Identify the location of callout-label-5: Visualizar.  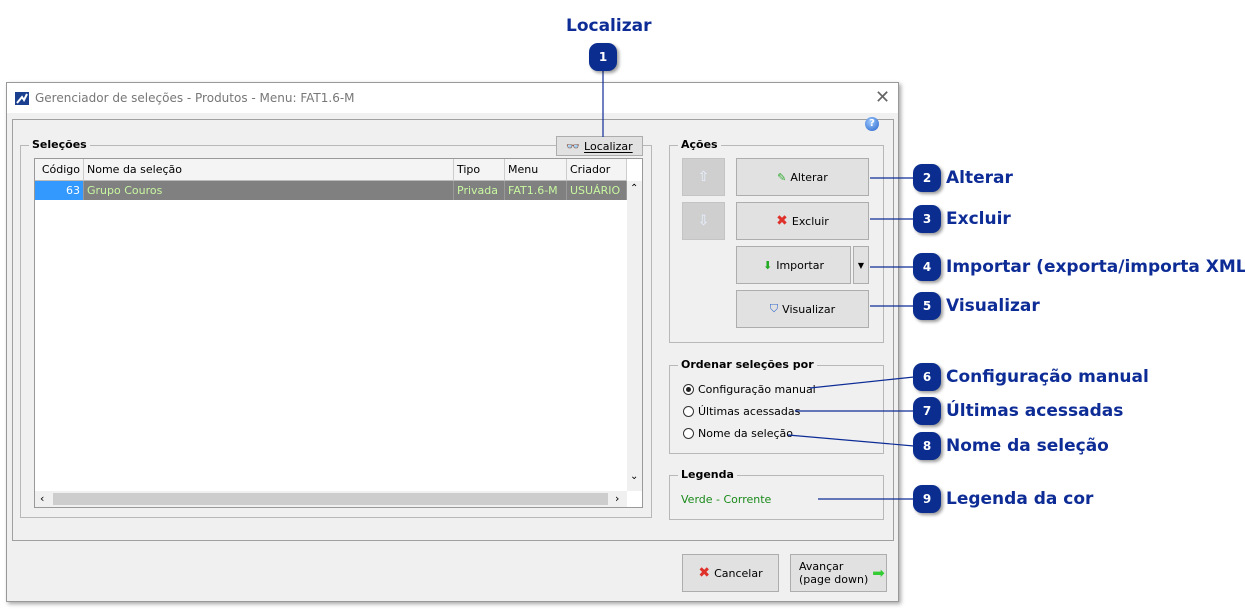
(993, 306).